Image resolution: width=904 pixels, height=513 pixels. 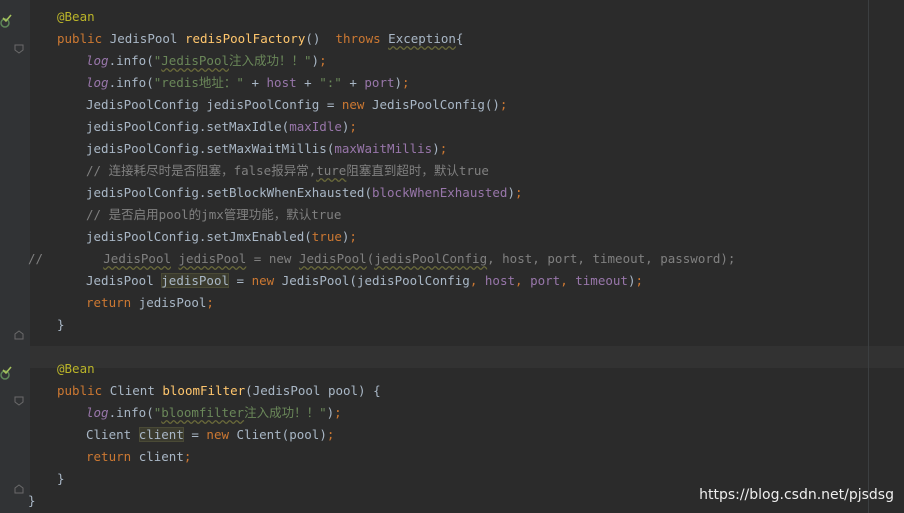 What do you see at coordinates (212, 258) in the screenshot?
I see `code-token: jedisPool` at bounding box center [212, 258].